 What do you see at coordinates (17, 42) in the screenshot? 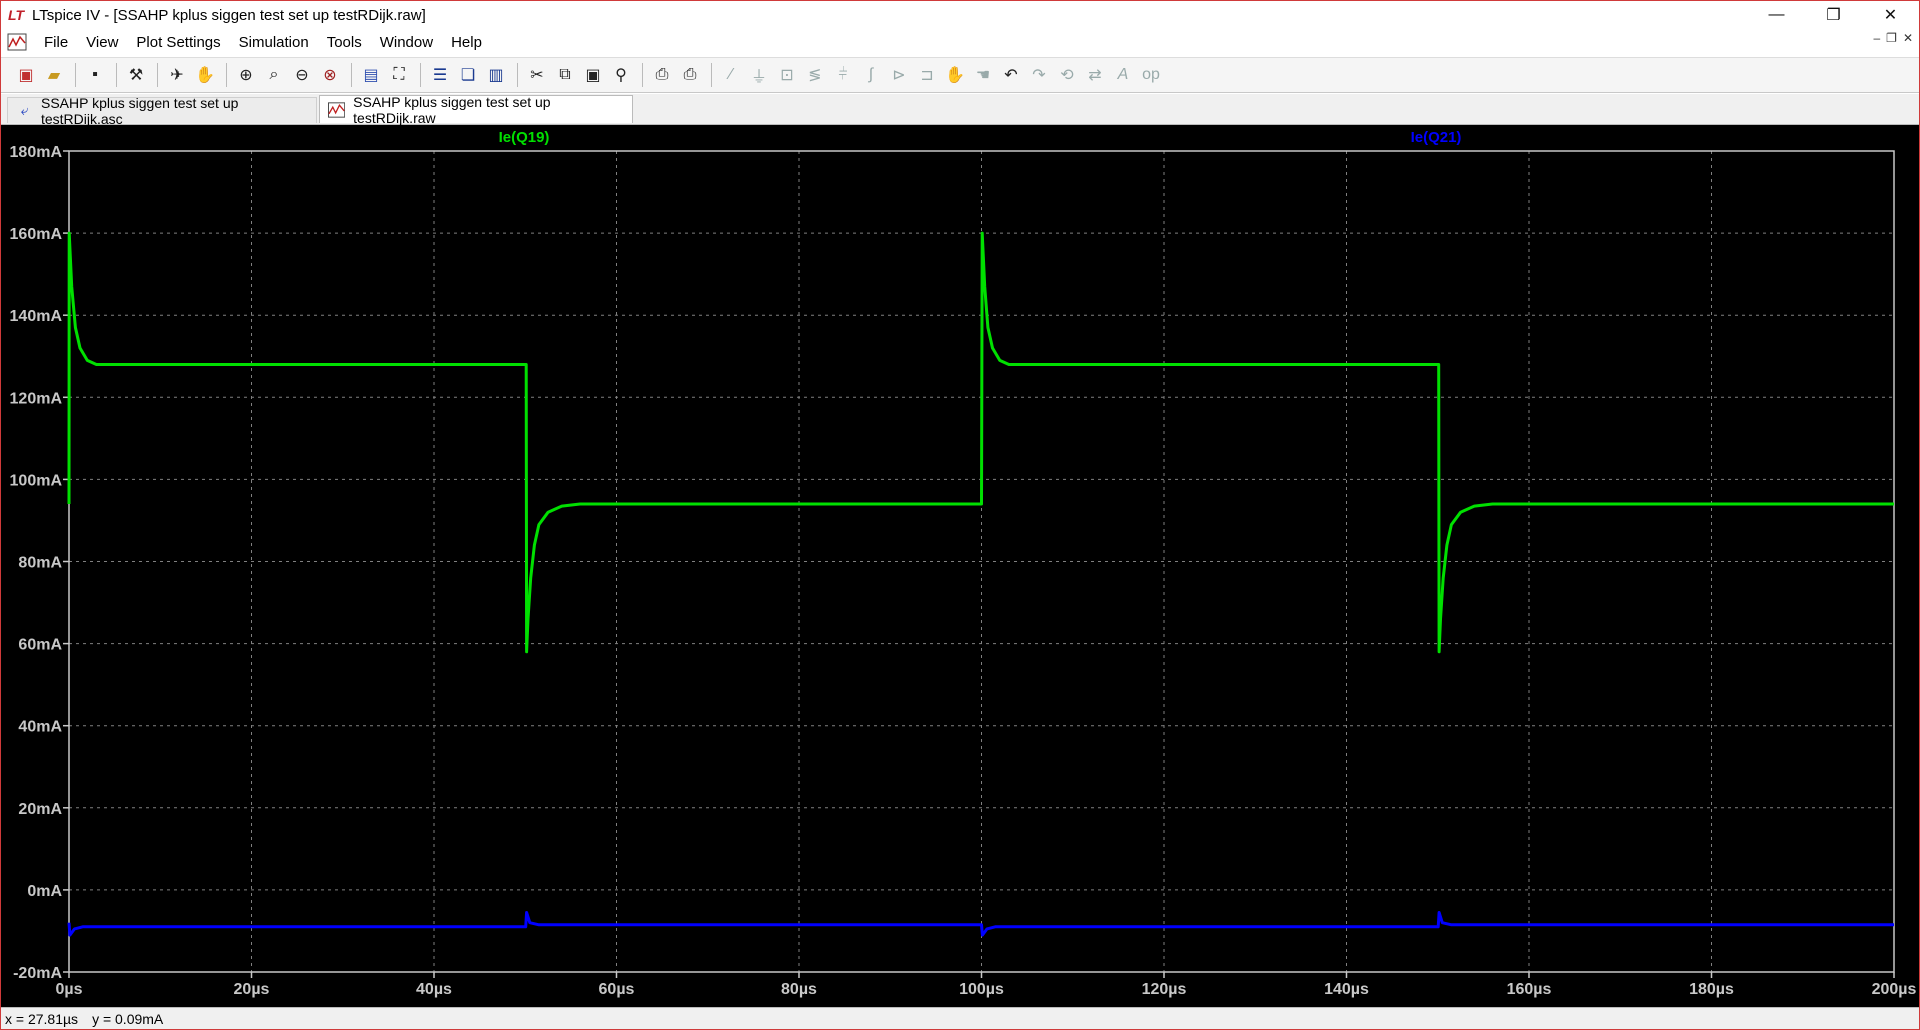
I see `waveform-window-icon` at bounding box center [17, 42].